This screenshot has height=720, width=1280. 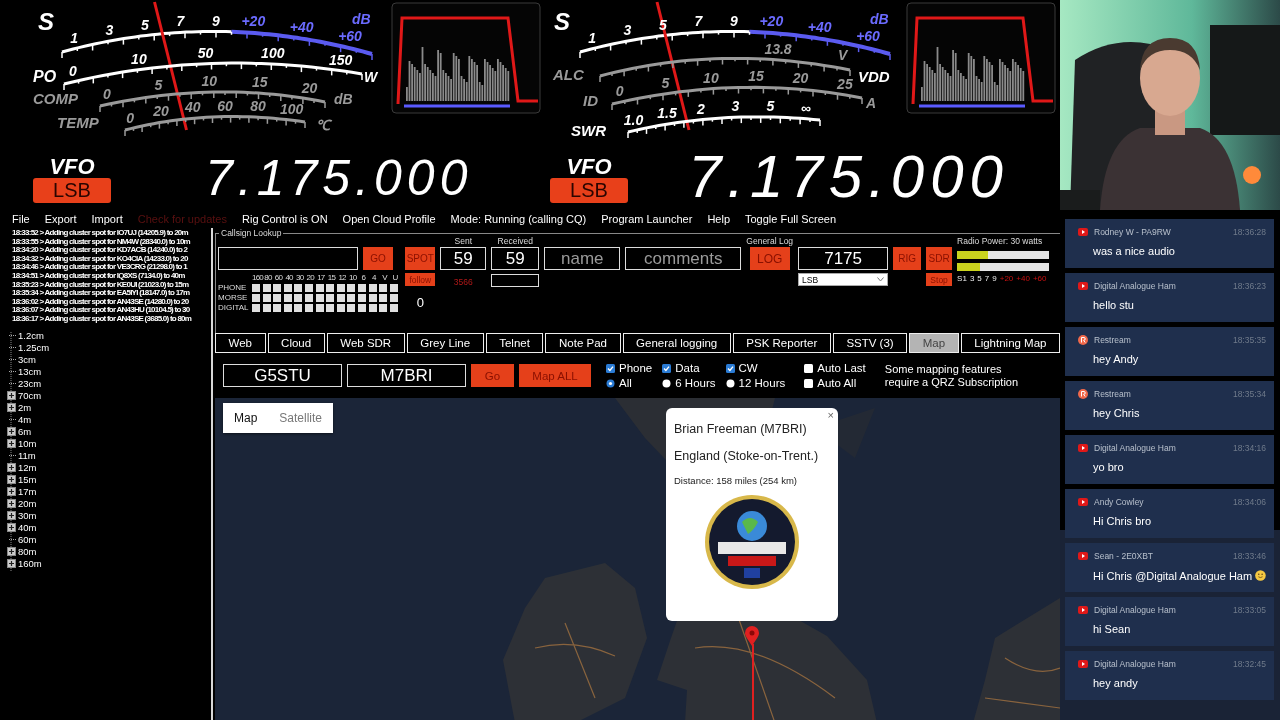 What do you see at coordinates (27, 443) in the screenshot?
I see `tree-item: 10m` at bounding box center [27, 443].